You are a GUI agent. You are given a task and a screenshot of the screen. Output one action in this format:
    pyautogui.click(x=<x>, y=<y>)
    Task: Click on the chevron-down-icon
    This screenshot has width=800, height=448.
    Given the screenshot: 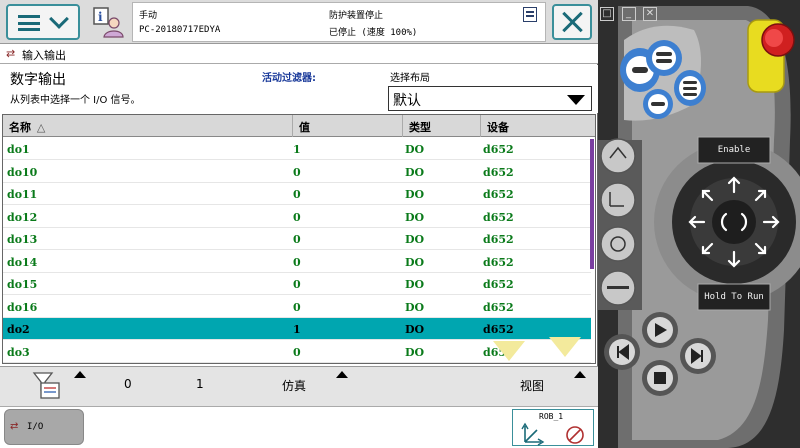 What is the action you would take?
    pyautogui.click(x=59, y=19)
    